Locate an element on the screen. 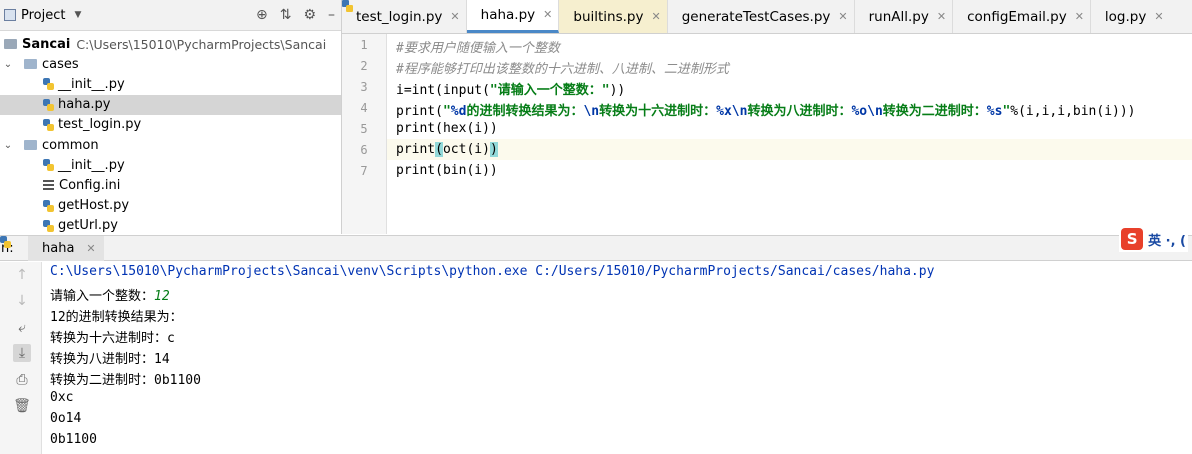 This screenshot has width=1192, height=454. tab-log: log.py ✕ is located at coordinates (1130, 16).